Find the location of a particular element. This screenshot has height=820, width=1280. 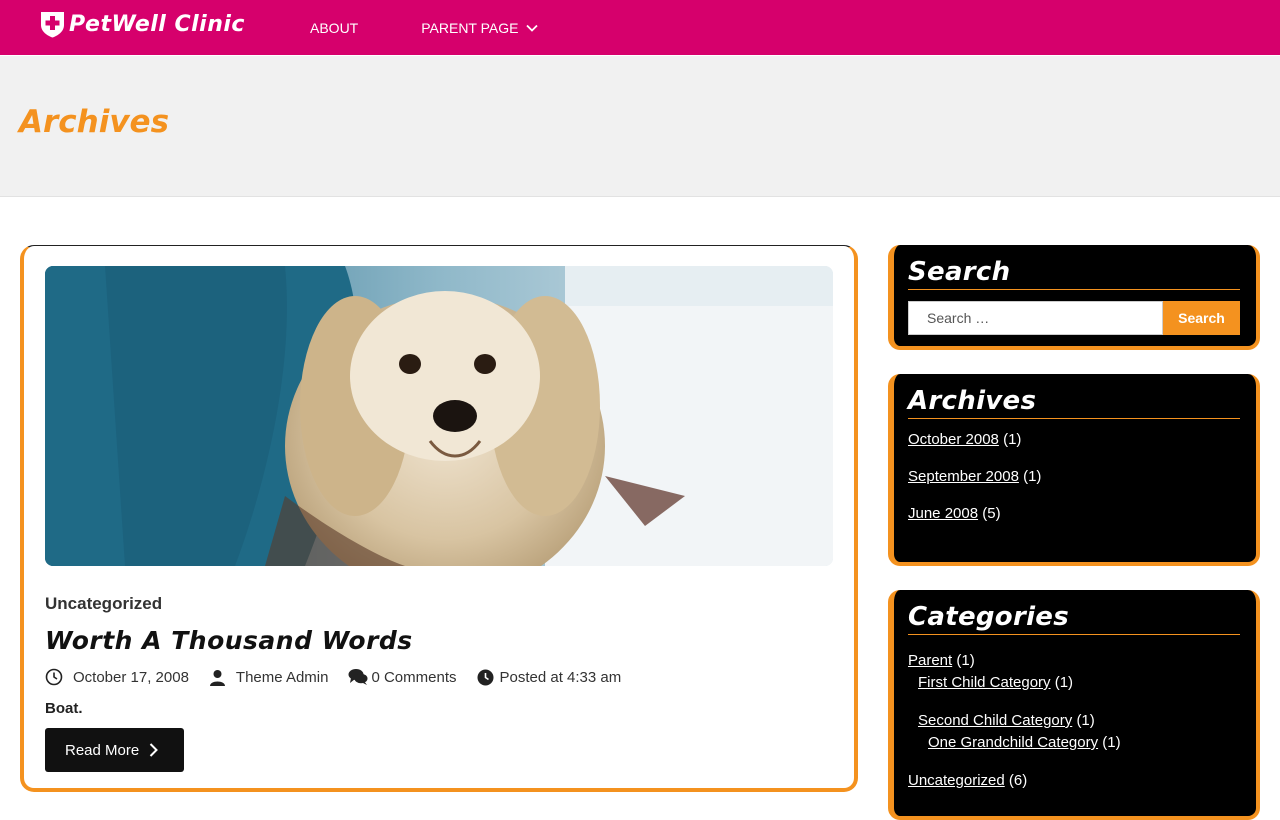

post-comments: 0 Comments is located at coordinates (402, 677).